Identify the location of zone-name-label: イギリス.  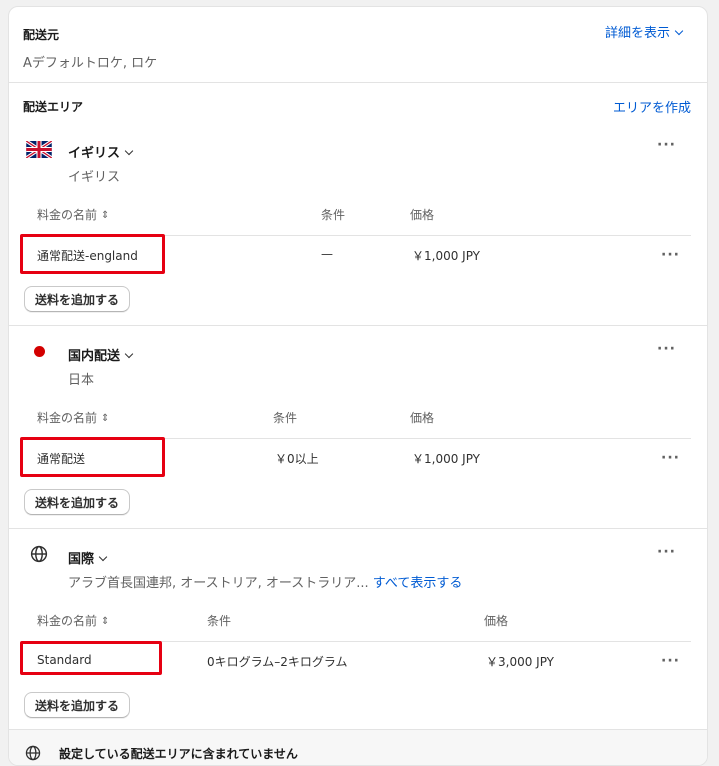
(94, 153).